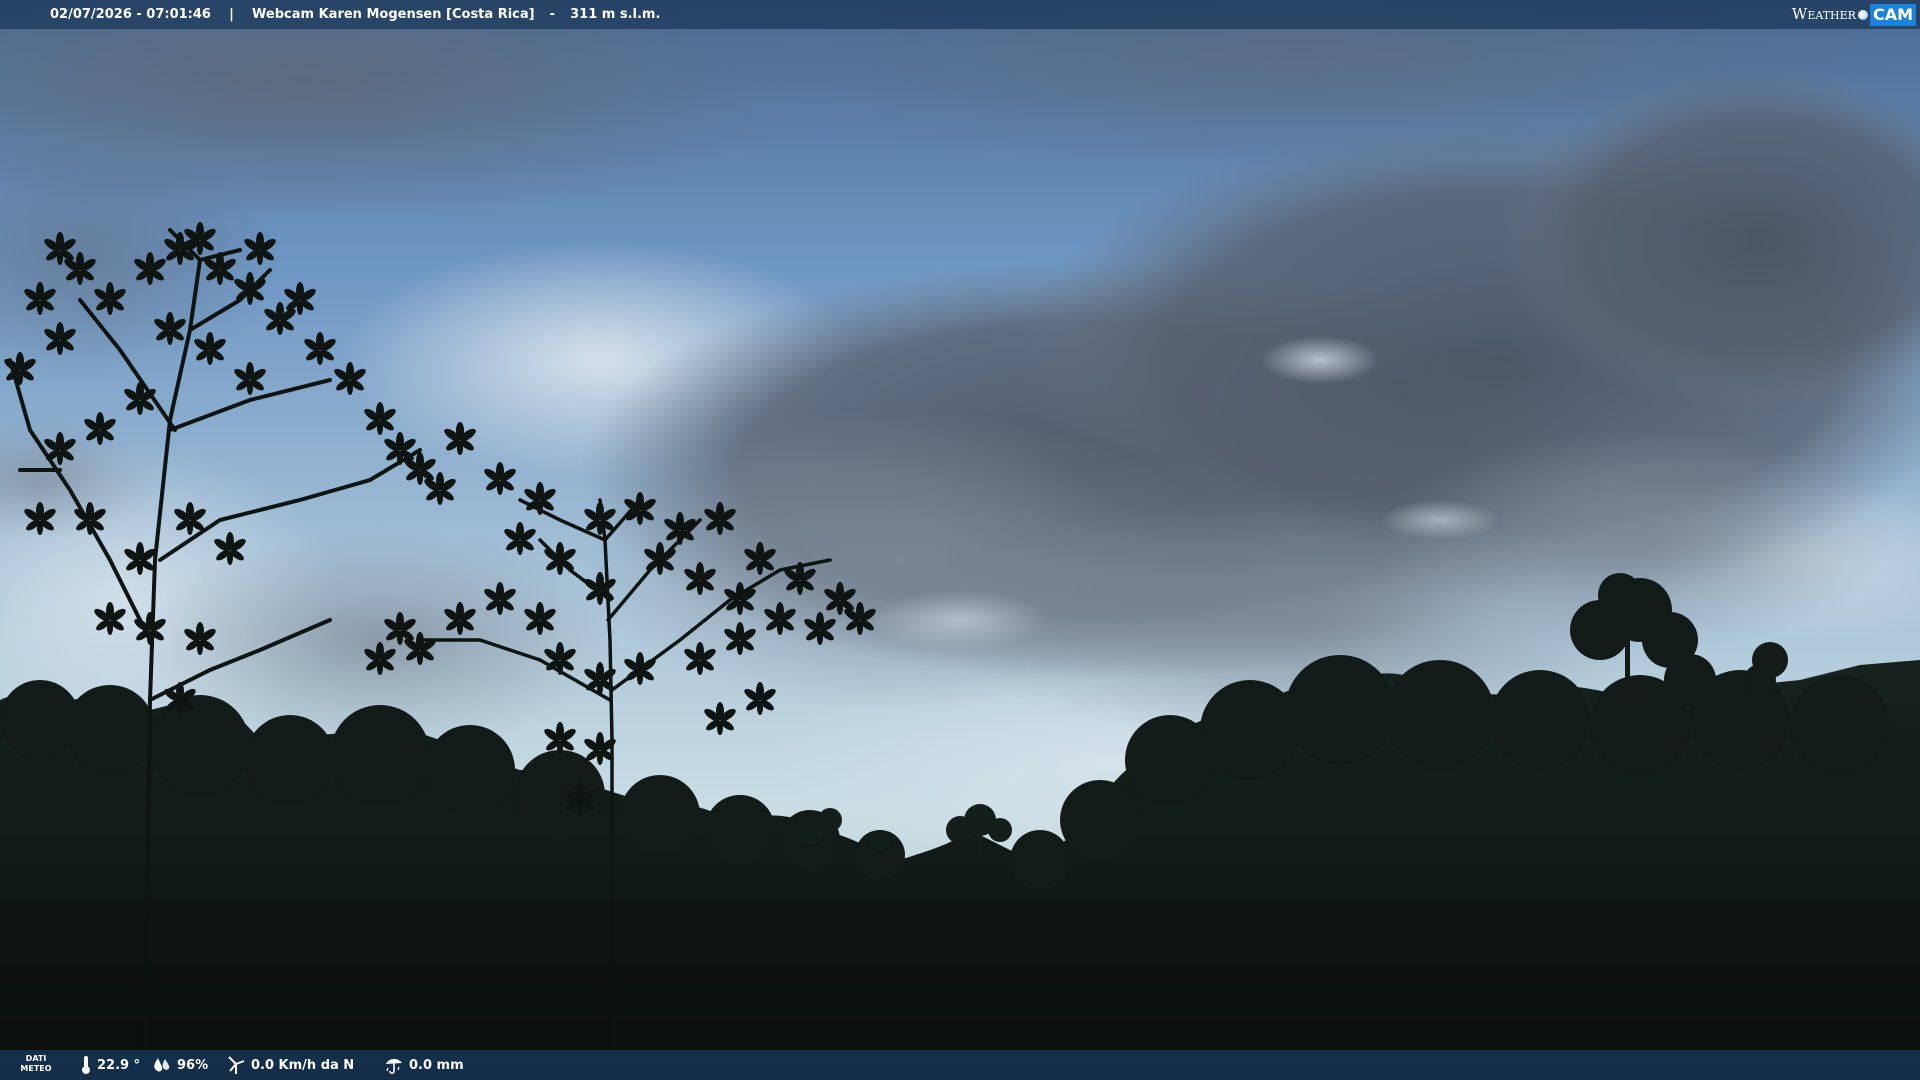  What do you see at coordinates (552, 14) in the screenshot?
I see `title-dash: -` at bounding box center [552, 14].